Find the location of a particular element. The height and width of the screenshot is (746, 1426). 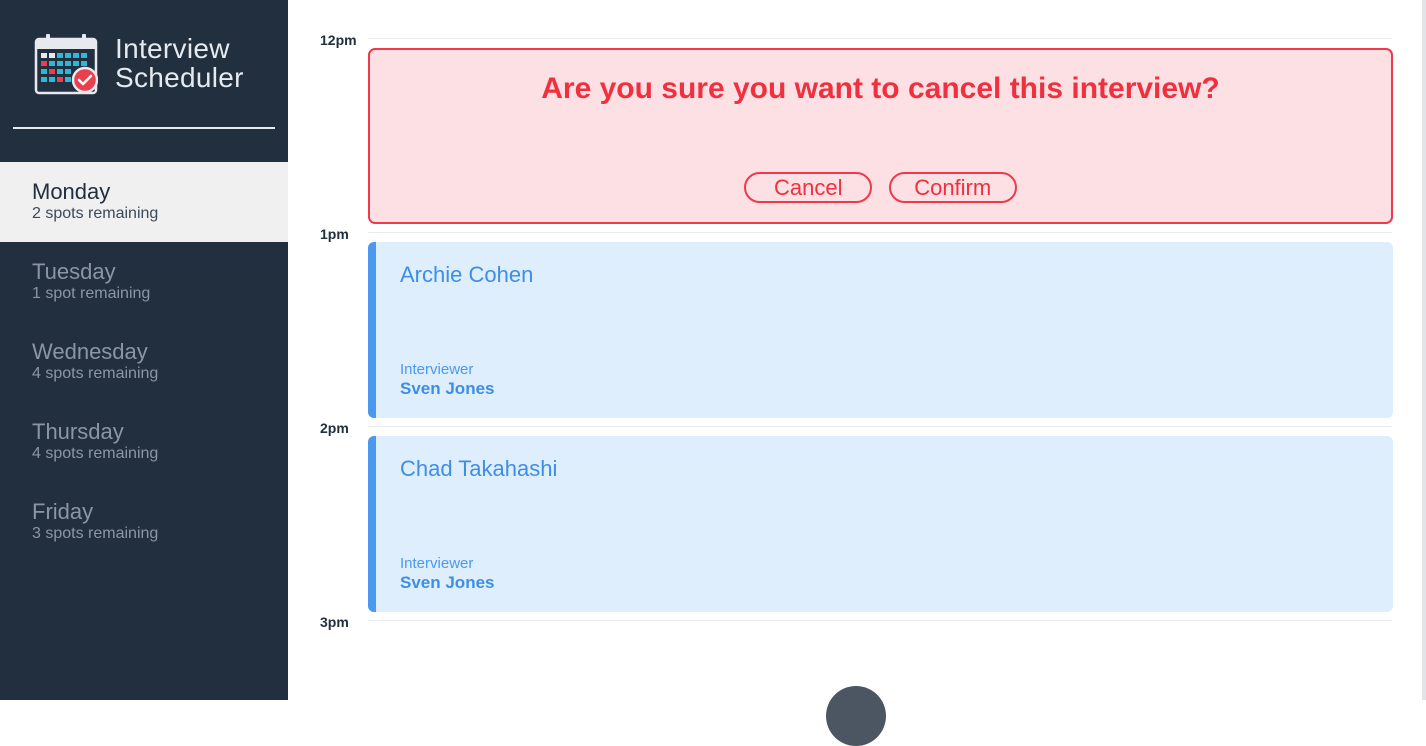

confirm-button: Confirm is located at coordinates (952, 187).